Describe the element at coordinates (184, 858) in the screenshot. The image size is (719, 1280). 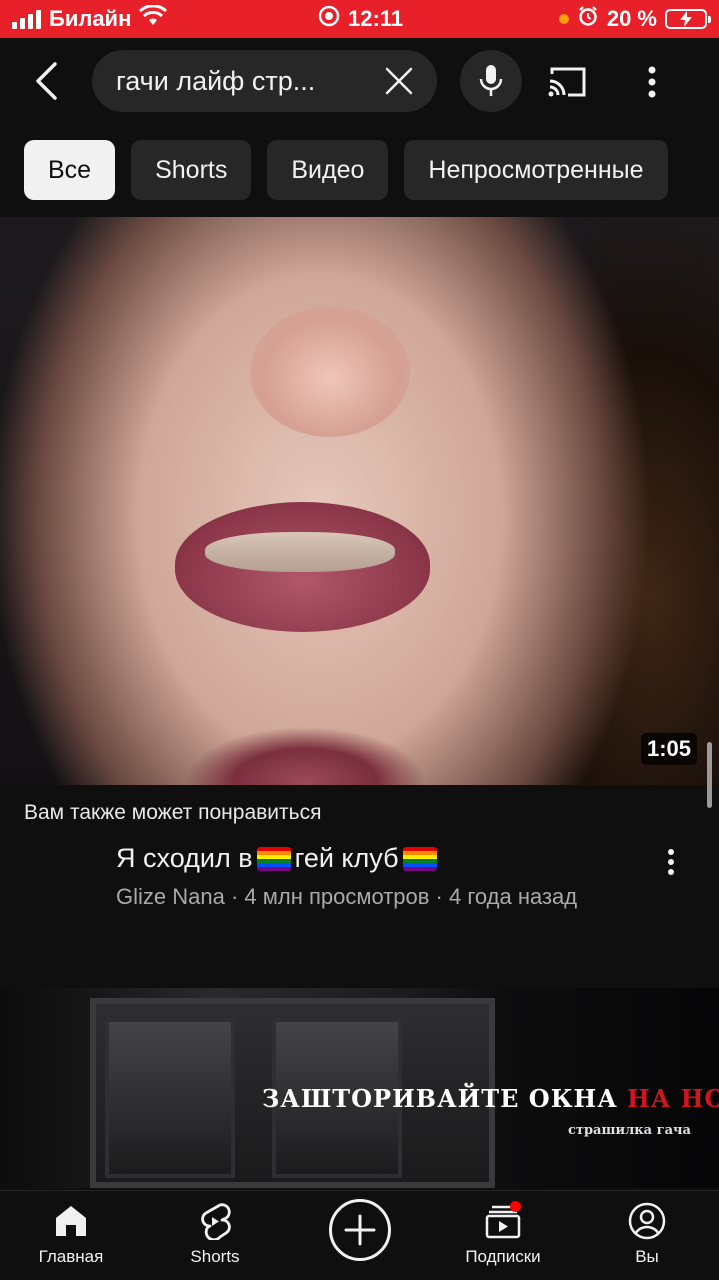
I see `video-title-start: Я сходил в` at that location.